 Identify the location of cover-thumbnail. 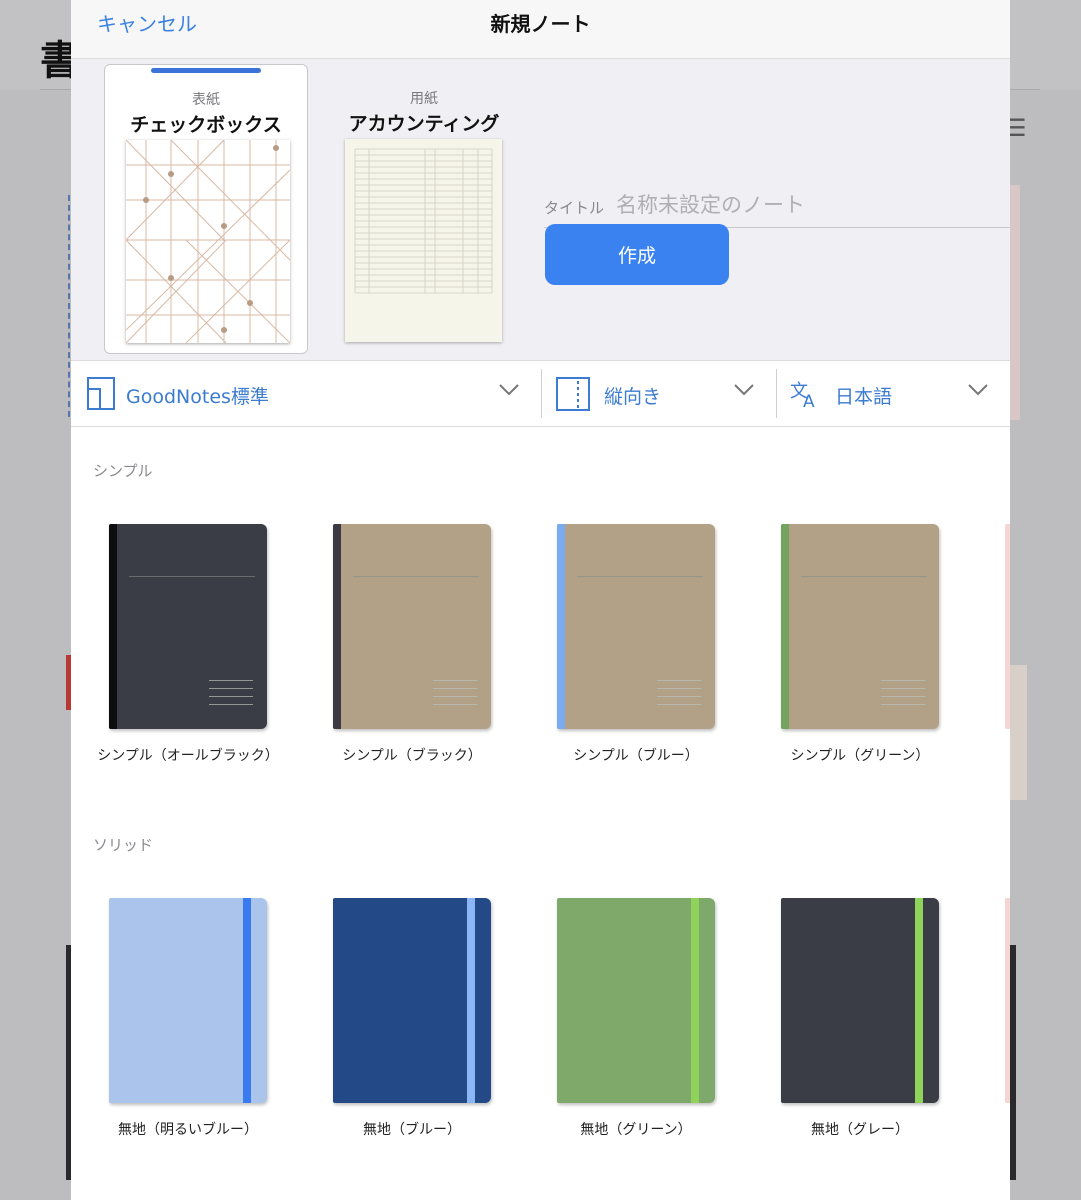
(208, 241).